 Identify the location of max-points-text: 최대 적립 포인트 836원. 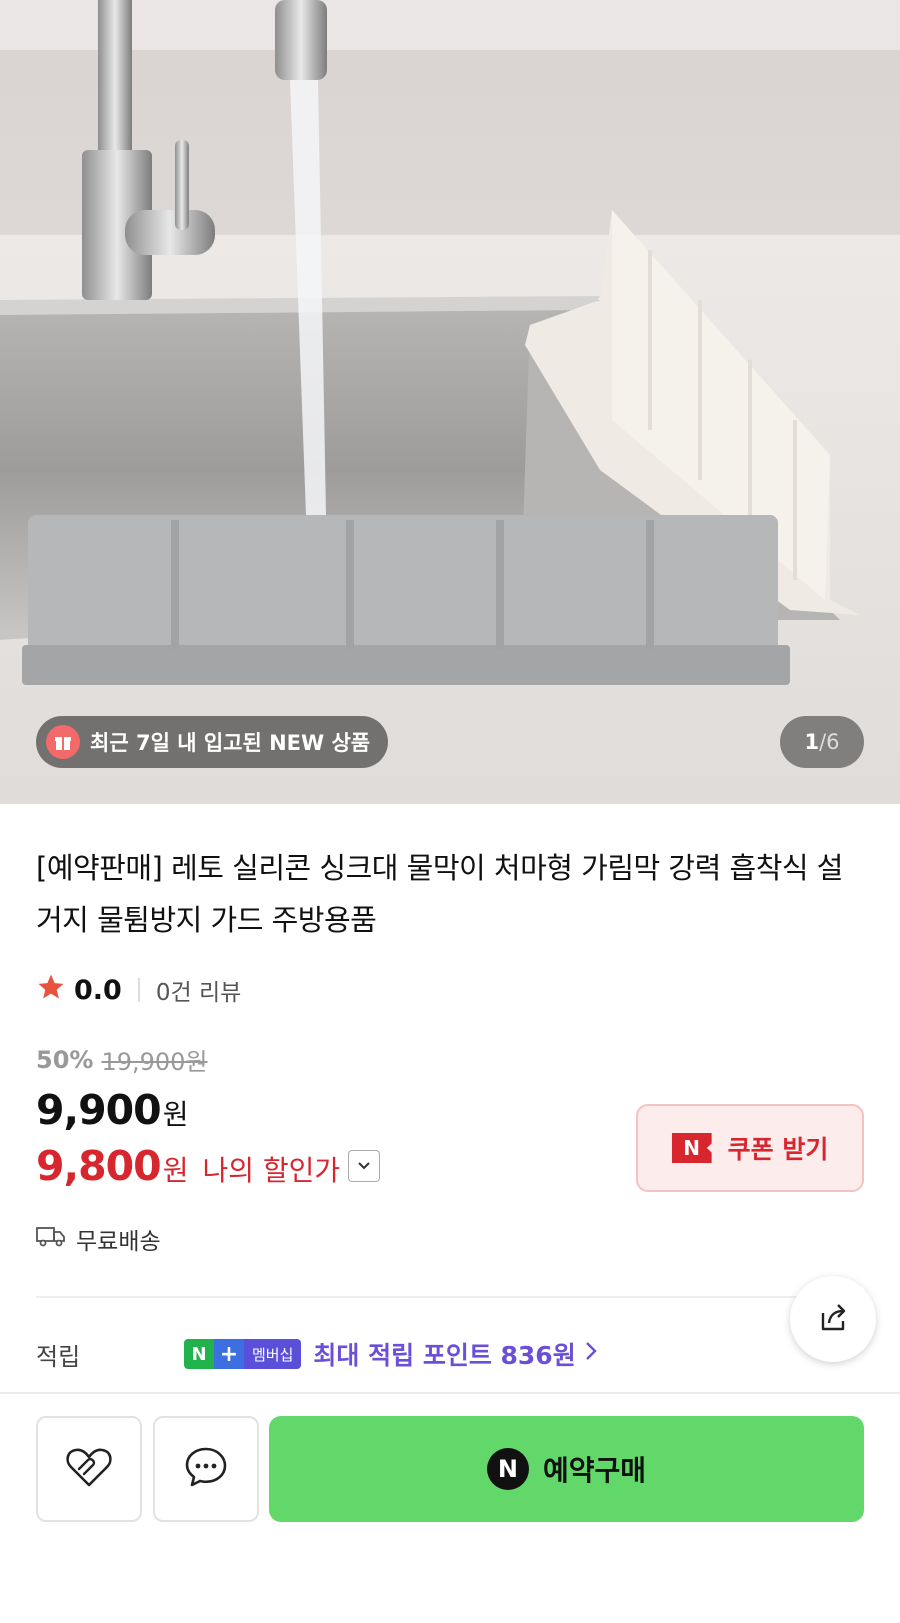
(444, 1354).